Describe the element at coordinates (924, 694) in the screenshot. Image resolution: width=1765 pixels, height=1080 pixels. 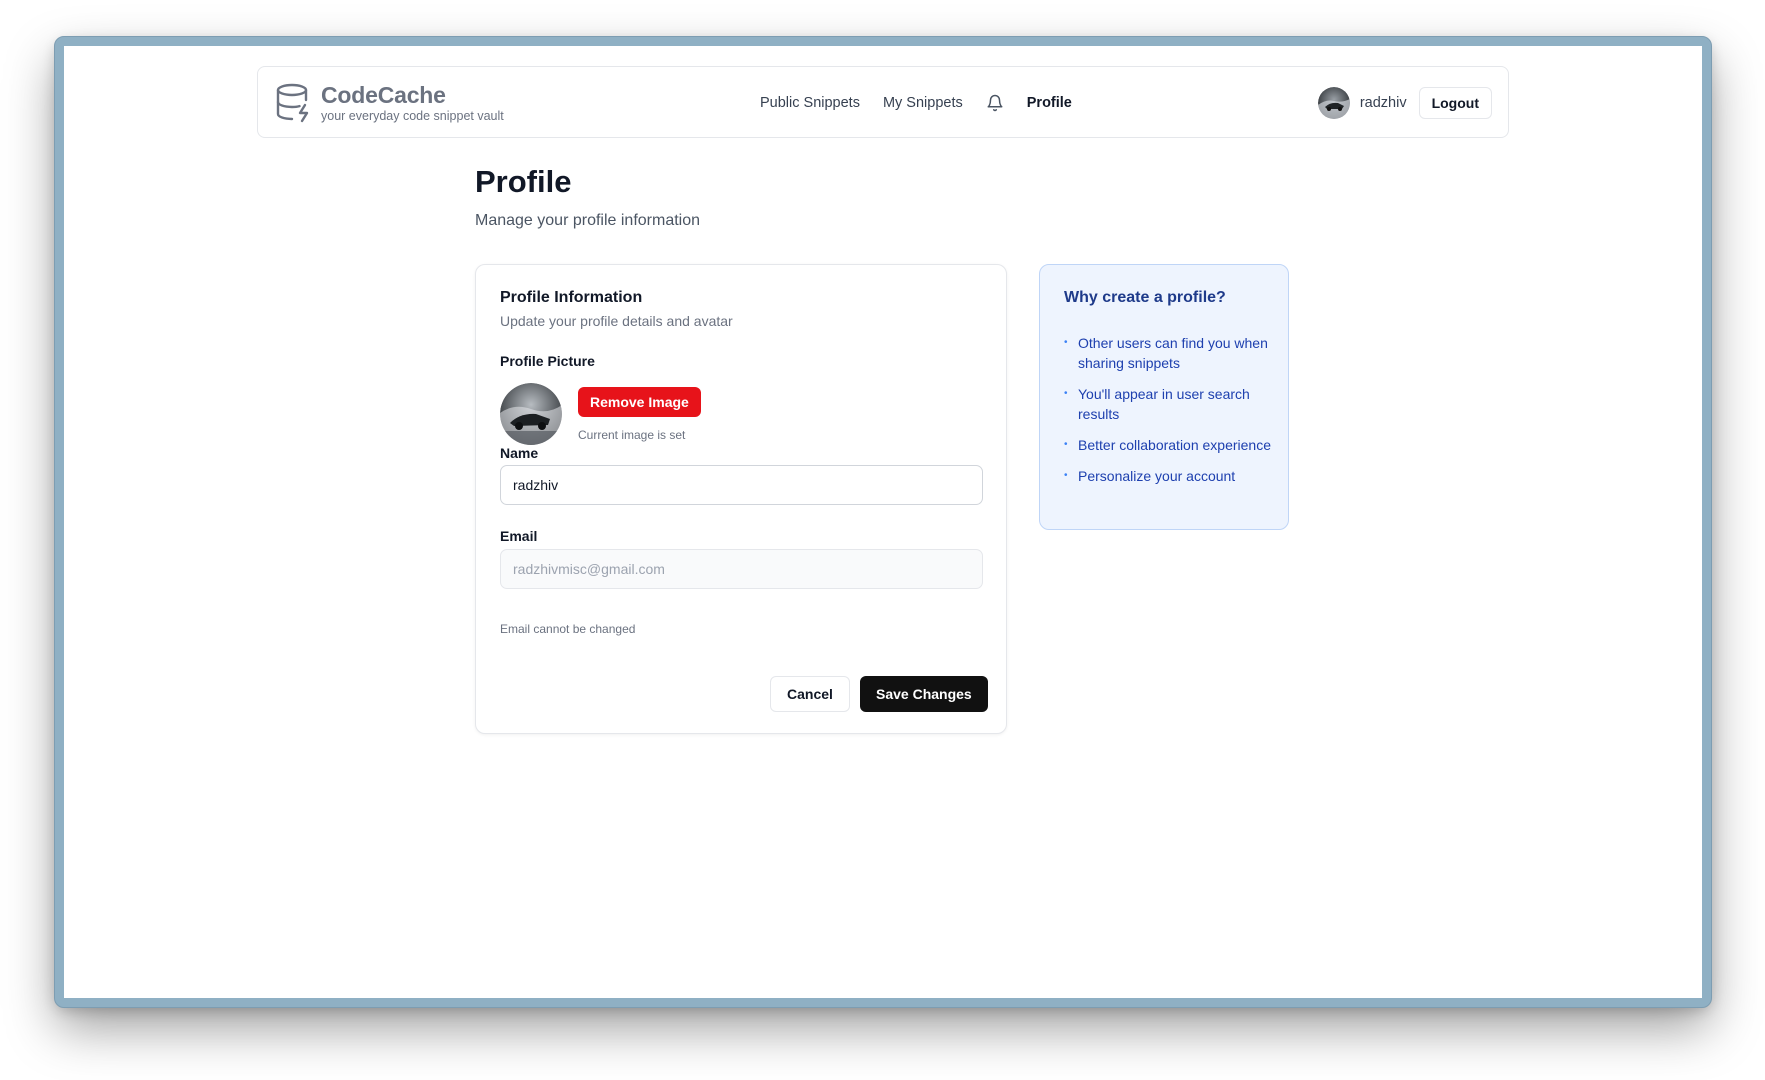
I see `save-button: Save Changes` at that location.